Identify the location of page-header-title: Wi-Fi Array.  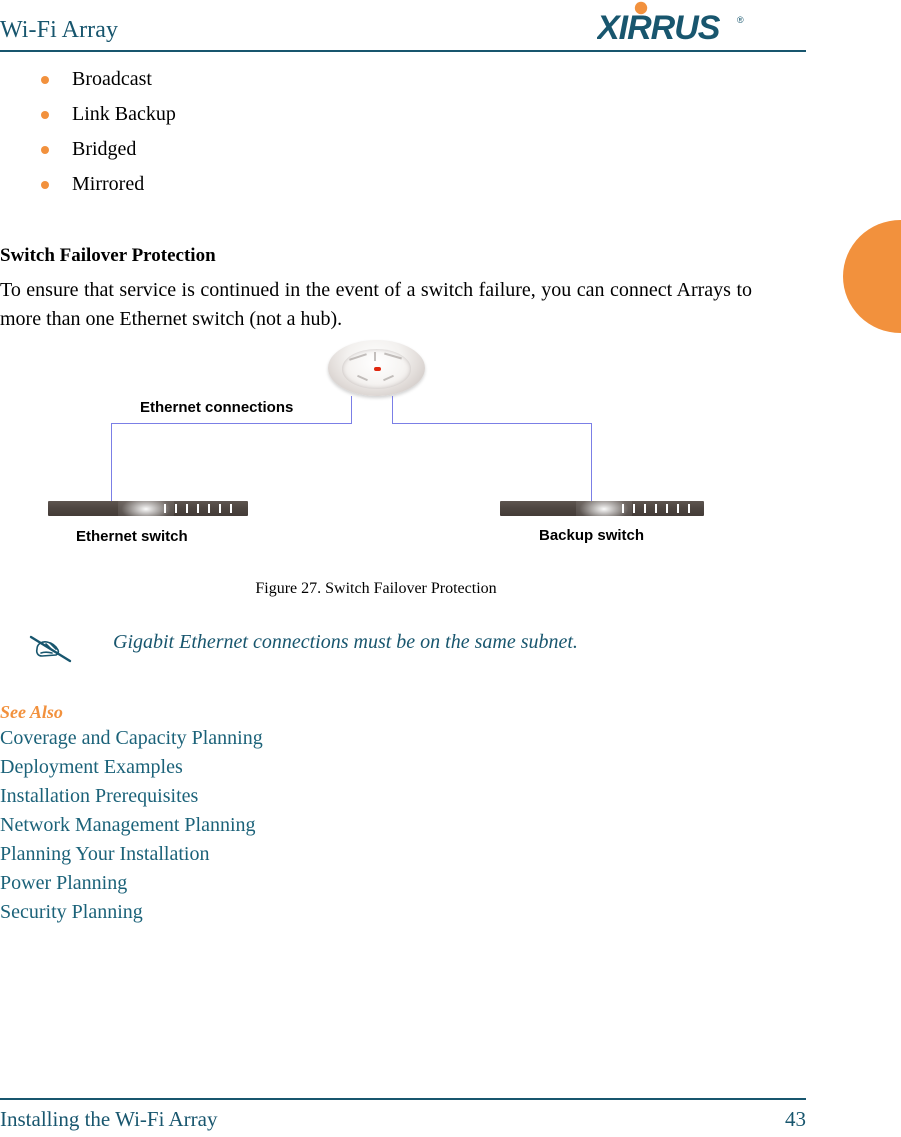
(59, 30).